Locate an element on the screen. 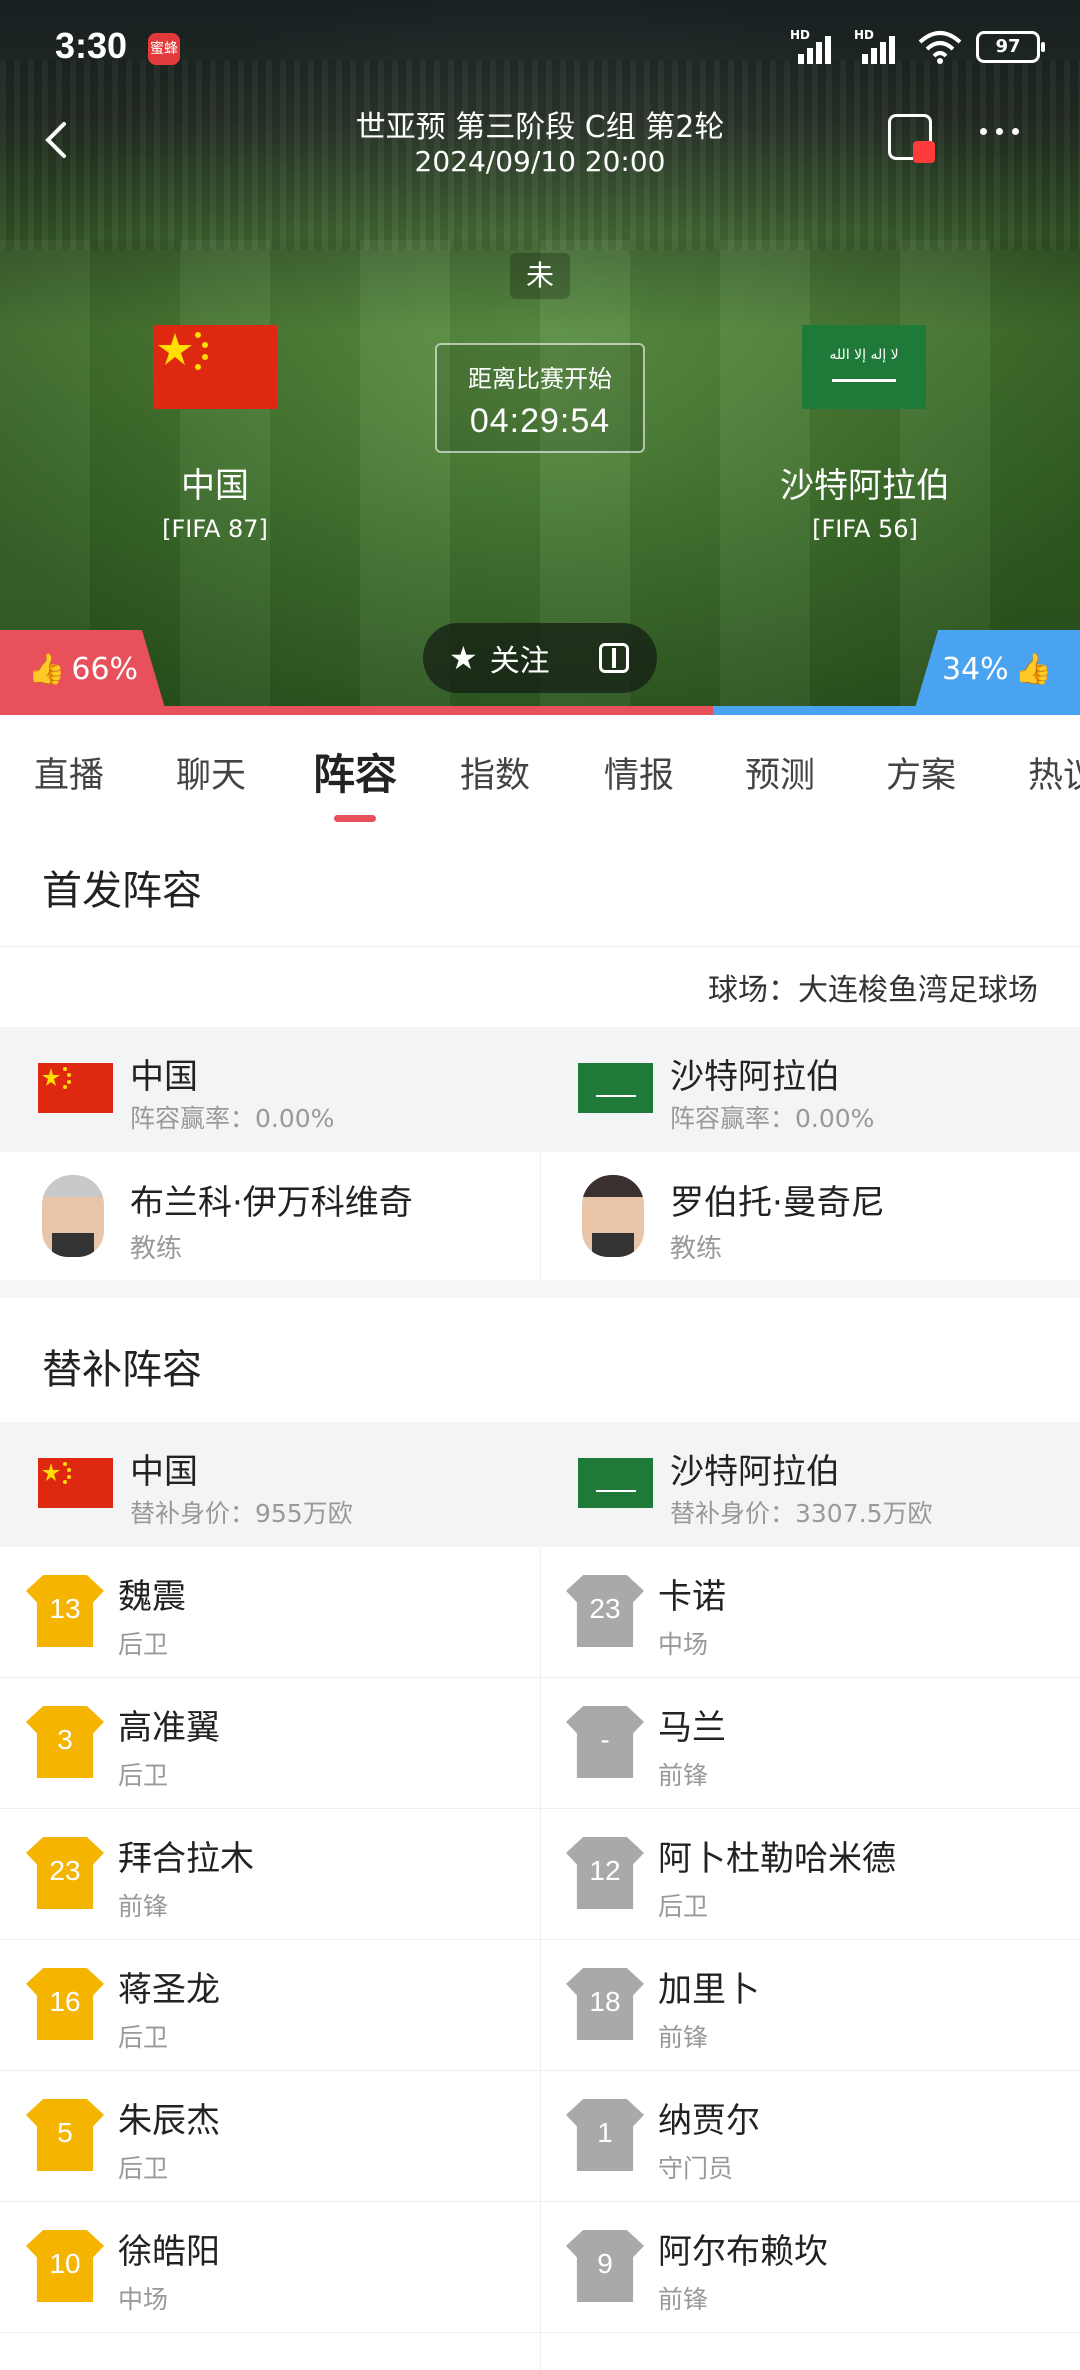  jersey-icon: - is located at coordinates (605, 1742).